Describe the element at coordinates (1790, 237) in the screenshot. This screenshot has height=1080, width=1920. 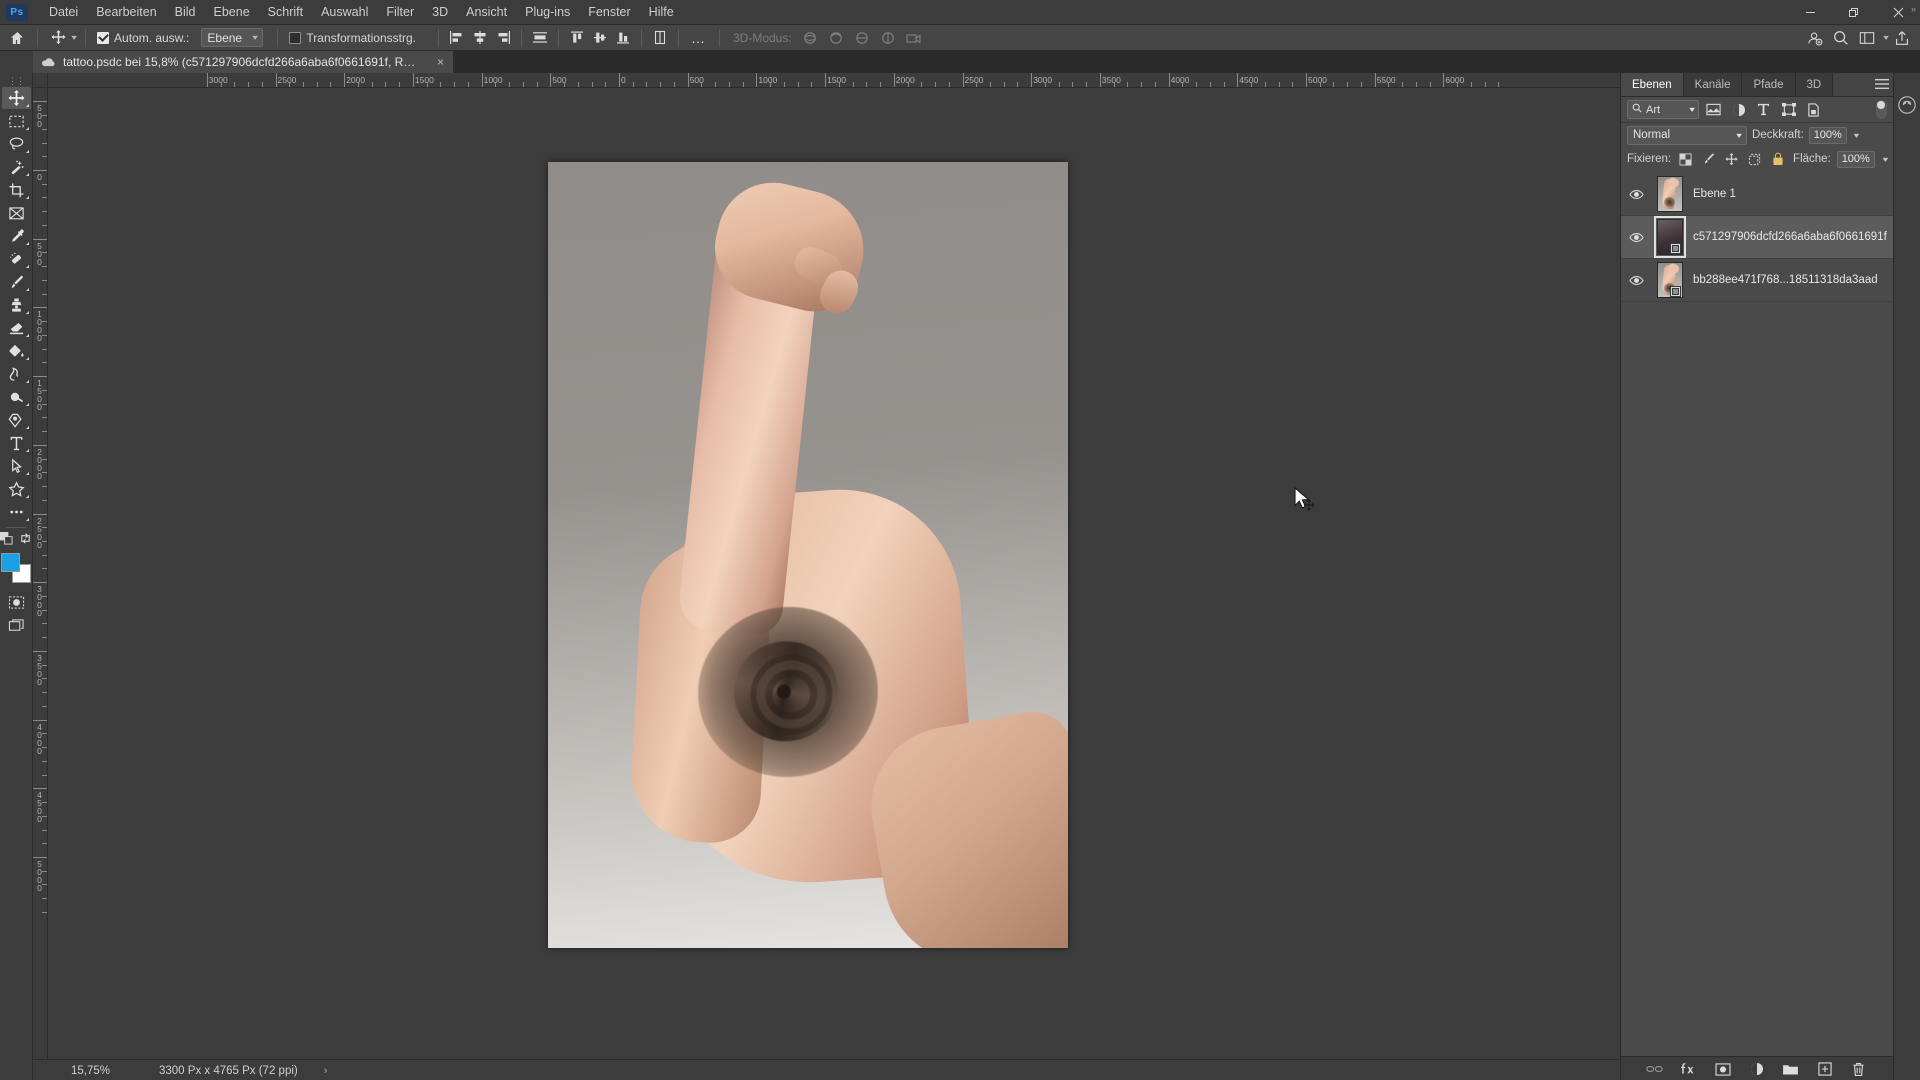
I see `layer-name: c571297906dcfd266a6aba6f0661691f` at that location.